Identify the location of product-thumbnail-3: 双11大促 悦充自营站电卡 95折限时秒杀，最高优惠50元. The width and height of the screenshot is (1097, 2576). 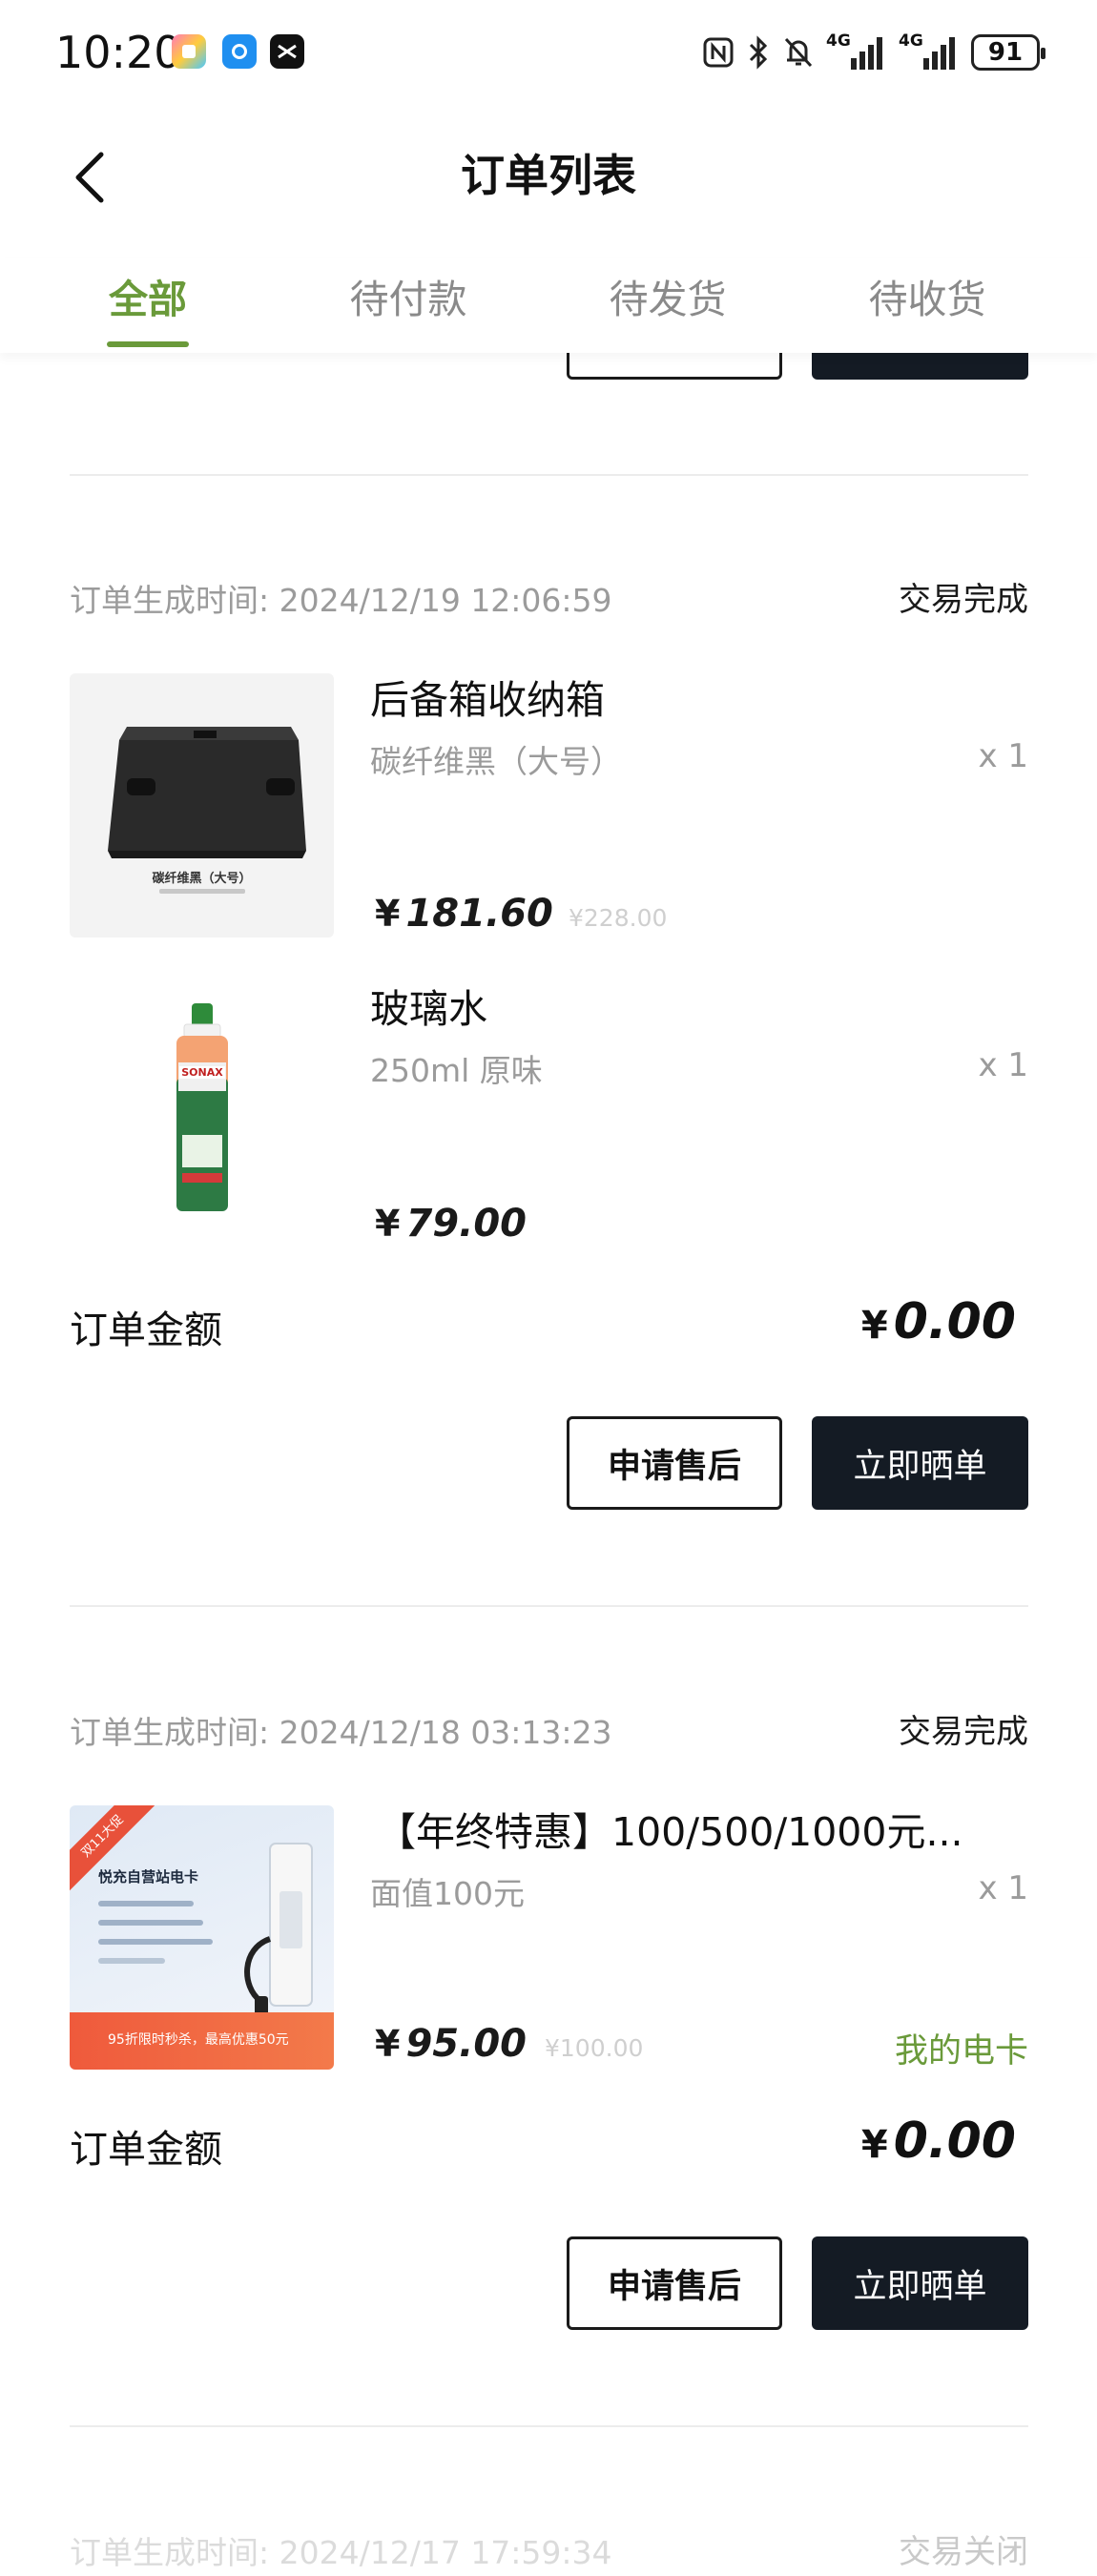
(202, 1937).